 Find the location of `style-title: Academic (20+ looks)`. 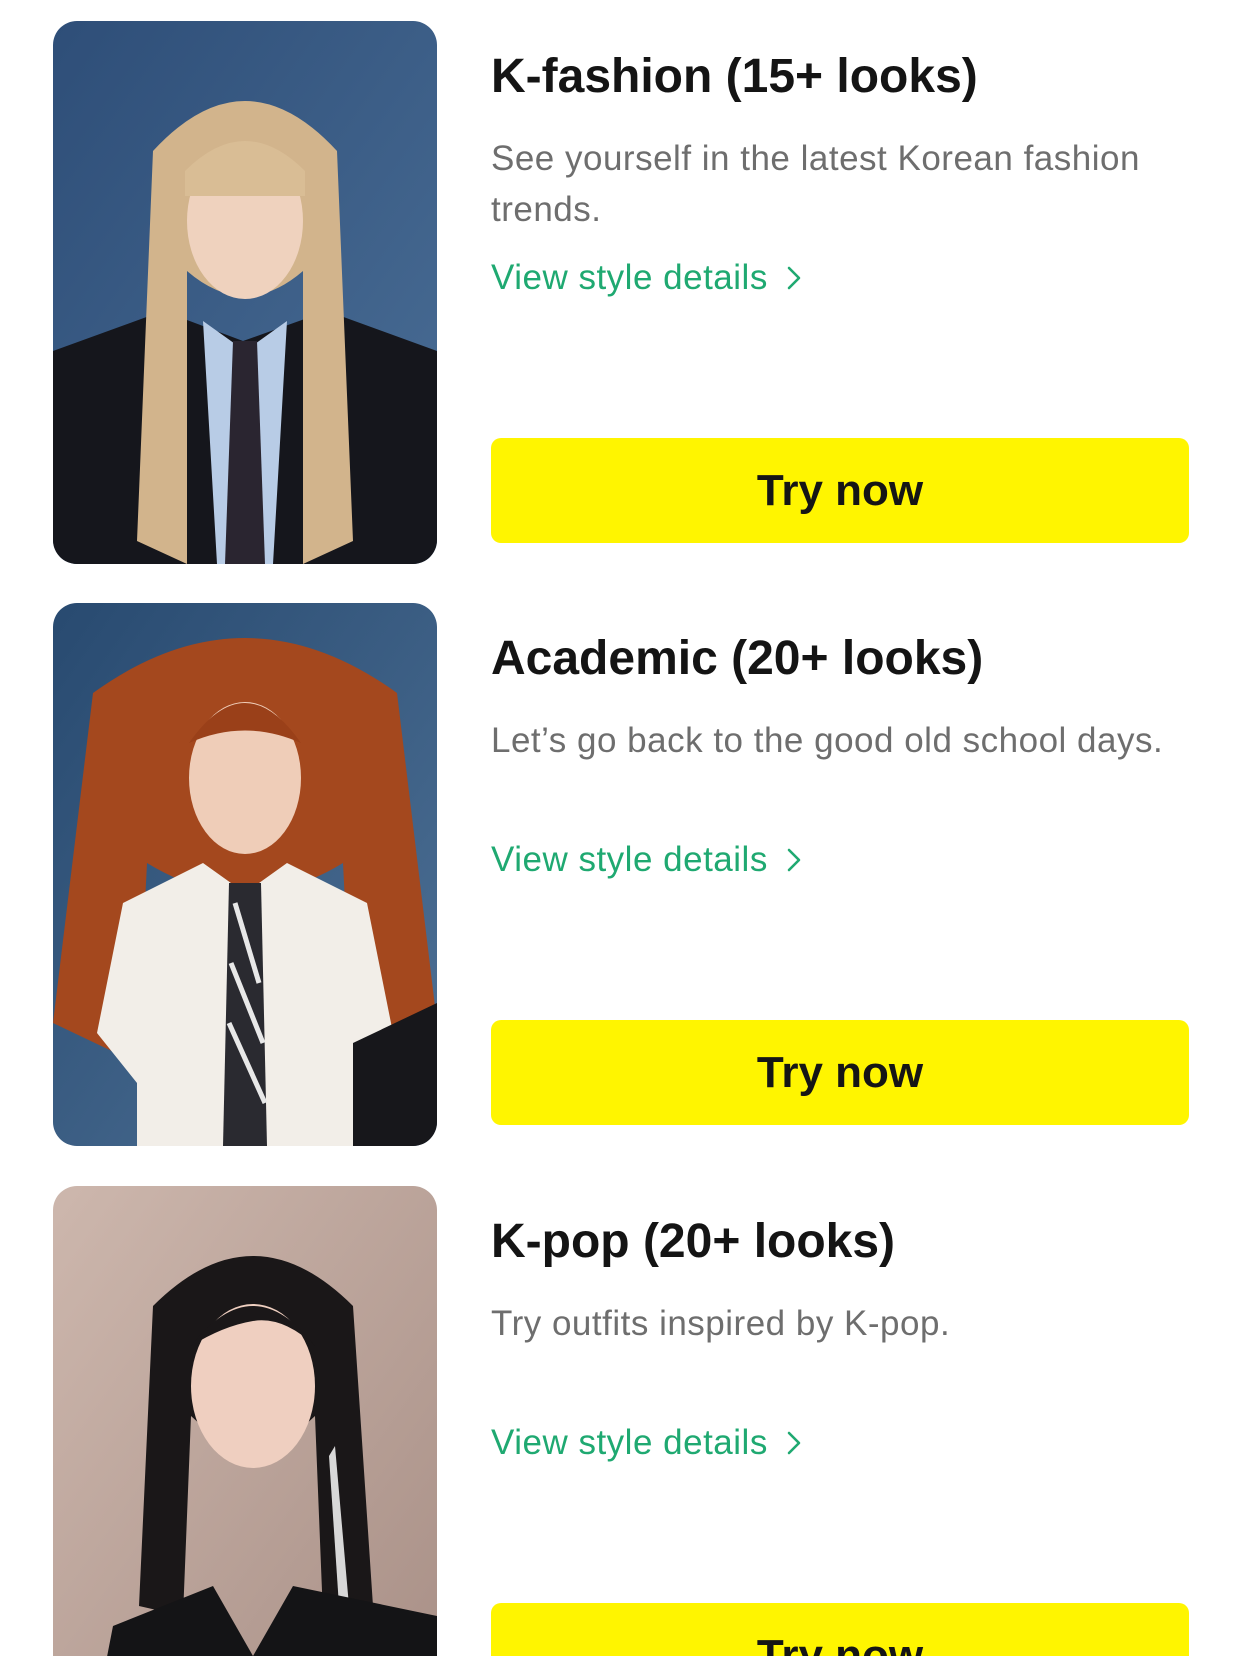

style-title: Academic (20+ looks) is located at coordinates (737, 658).